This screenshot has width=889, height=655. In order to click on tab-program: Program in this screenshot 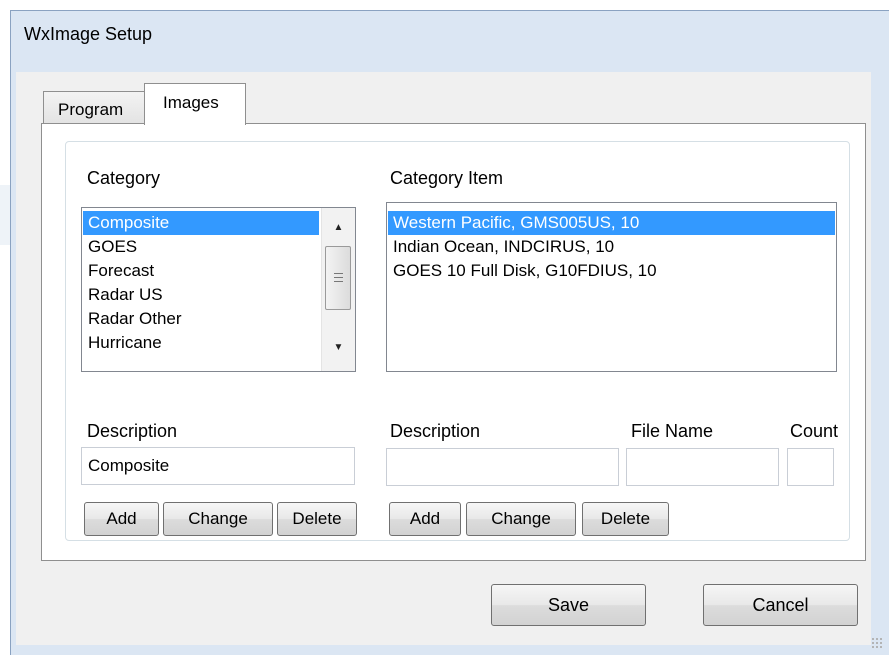, I will do `click(95, 107)`.